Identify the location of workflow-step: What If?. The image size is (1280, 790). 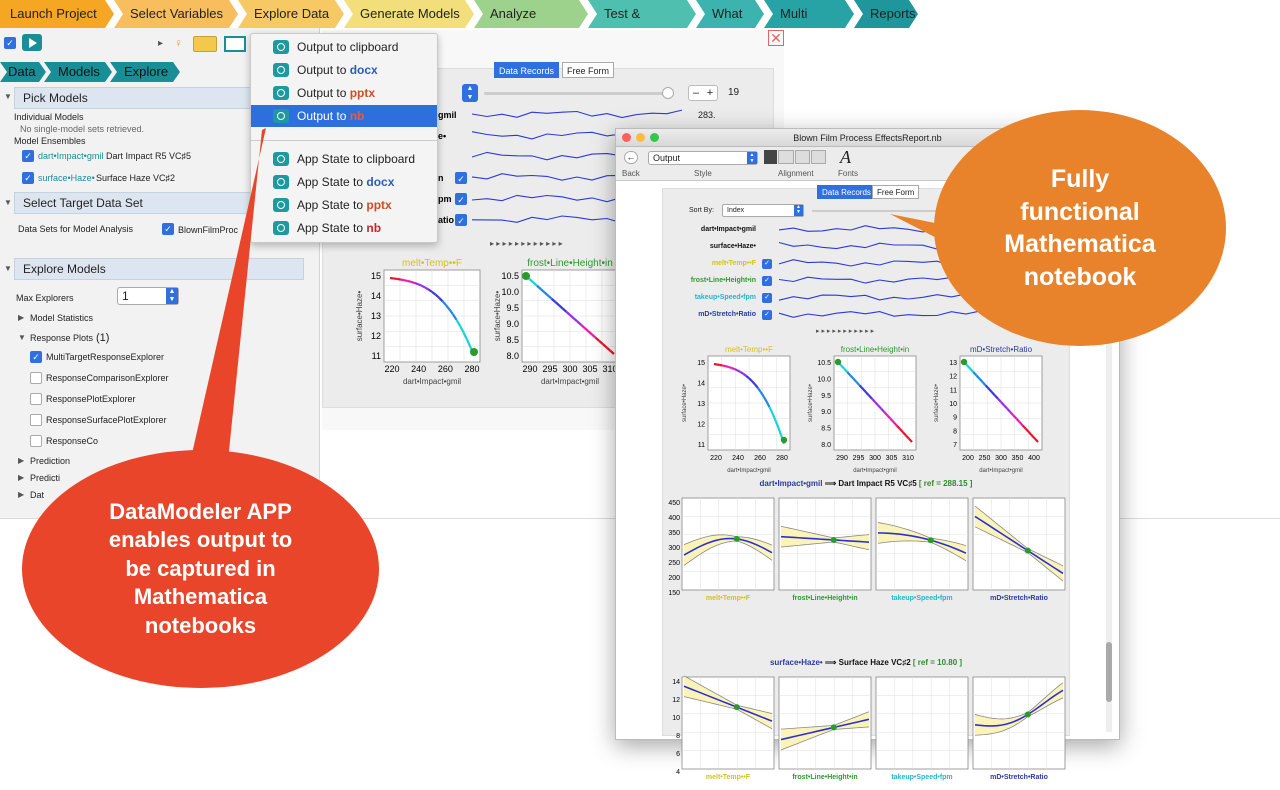
(730, 14).